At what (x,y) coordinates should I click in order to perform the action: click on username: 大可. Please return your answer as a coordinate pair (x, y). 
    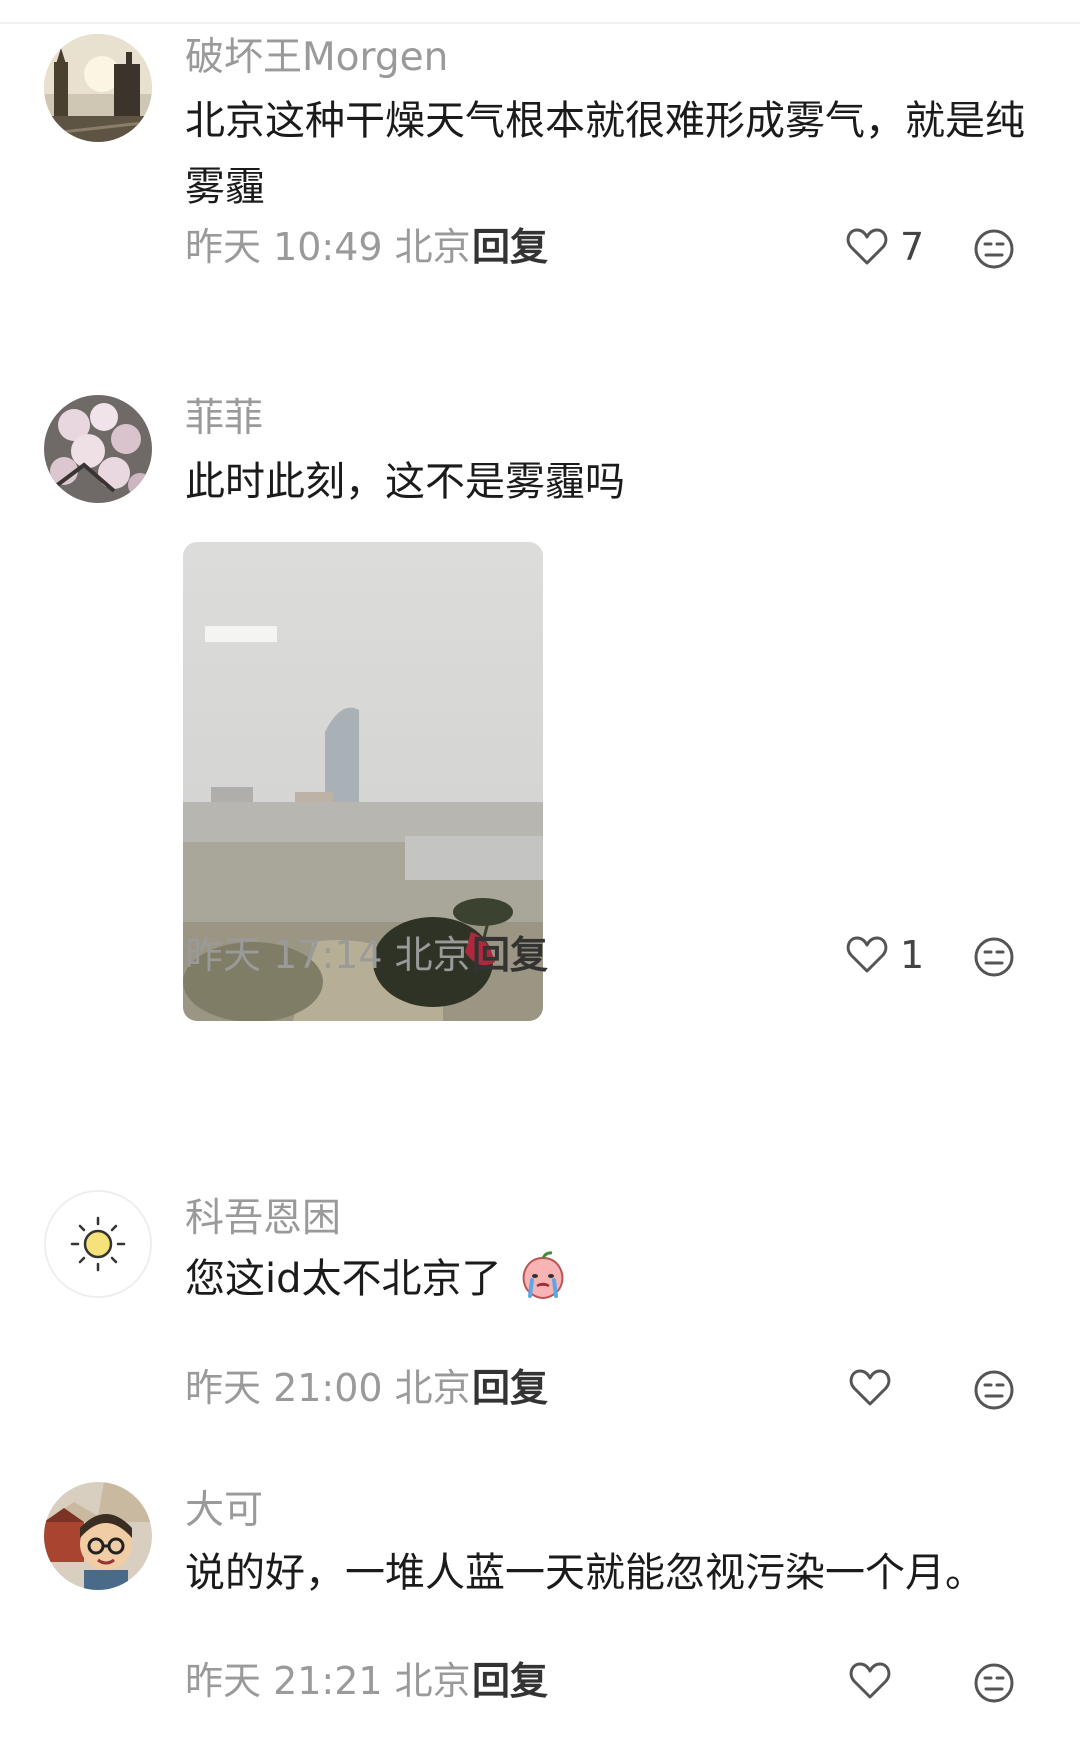
    Looking at the image, I should click on (224, 1511).